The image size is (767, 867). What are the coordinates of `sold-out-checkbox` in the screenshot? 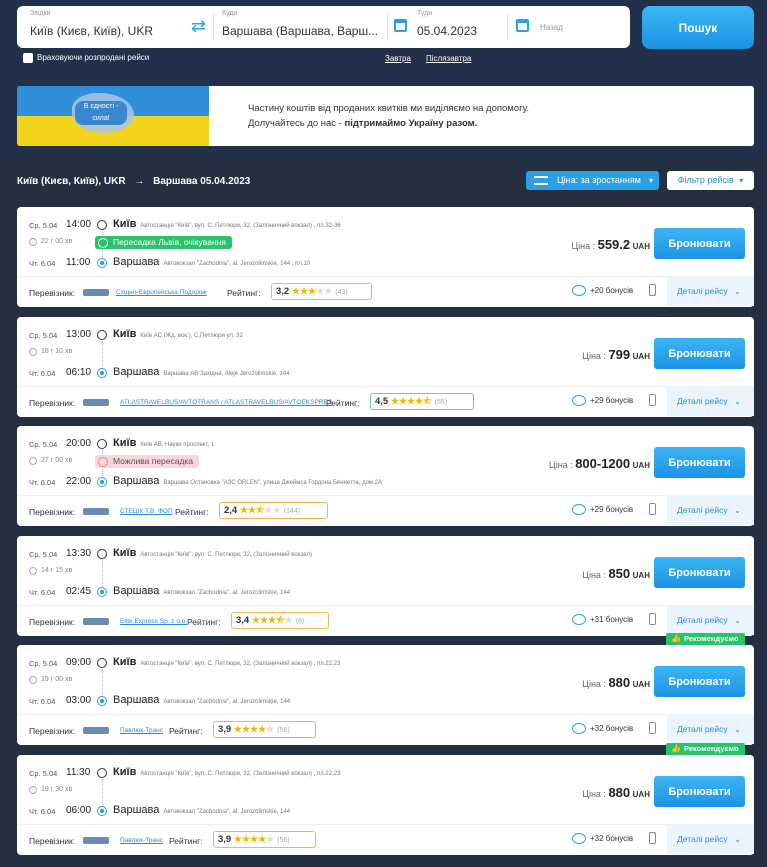 It's located at (28, 58).